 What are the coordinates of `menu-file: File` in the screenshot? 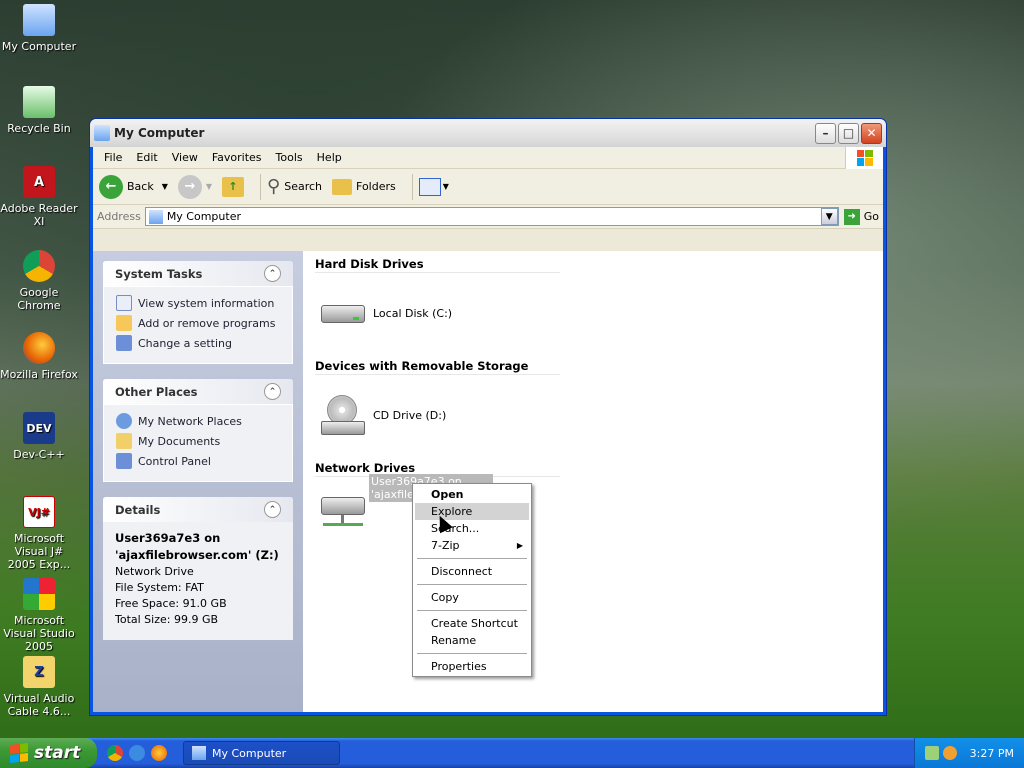 It's located at (113, 157).